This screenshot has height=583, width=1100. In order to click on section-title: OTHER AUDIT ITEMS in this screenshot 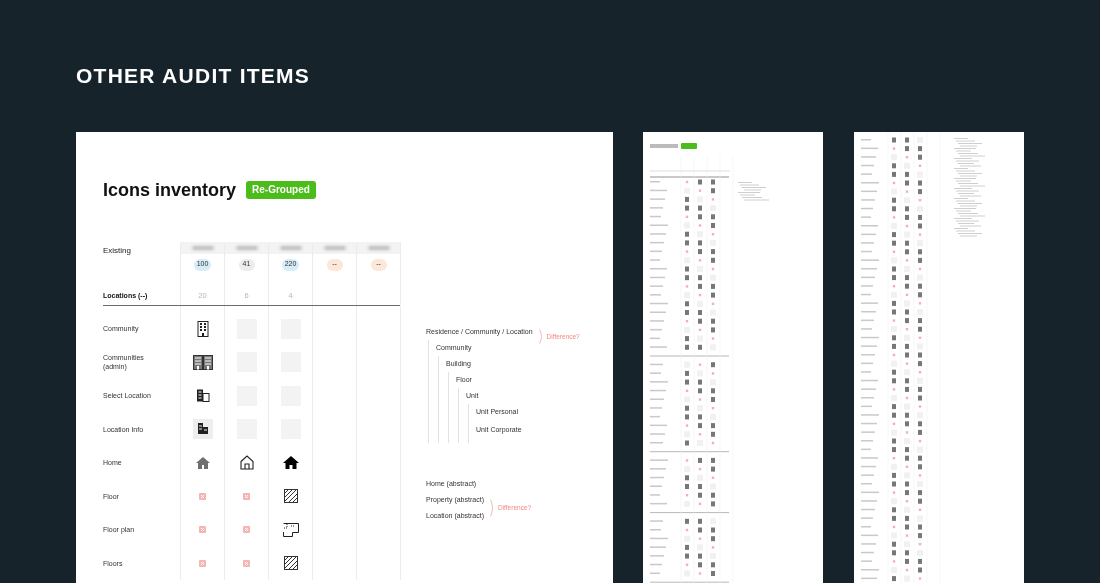, I will do `click(193, 76)`.